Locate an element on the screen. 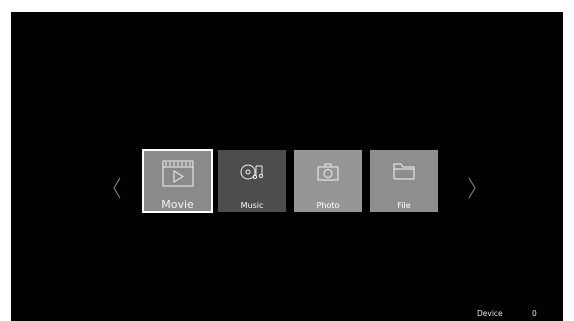 Image resolution: width=574 pixels, height=321 pixels. chevron-left-icon is located at coordinates (117, 188).